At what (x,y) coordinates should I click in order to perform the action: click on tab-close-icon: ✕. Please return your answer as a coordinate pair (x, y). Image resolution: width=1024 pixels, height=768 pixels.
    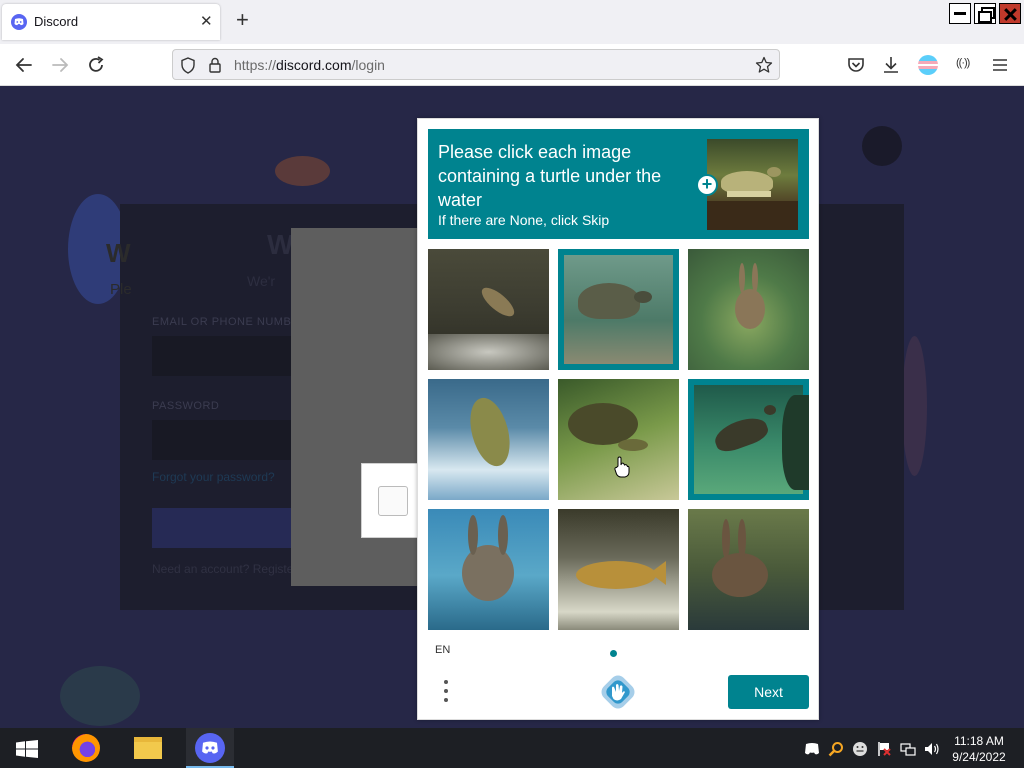
    Looking at the image, I should click on (206, 21).